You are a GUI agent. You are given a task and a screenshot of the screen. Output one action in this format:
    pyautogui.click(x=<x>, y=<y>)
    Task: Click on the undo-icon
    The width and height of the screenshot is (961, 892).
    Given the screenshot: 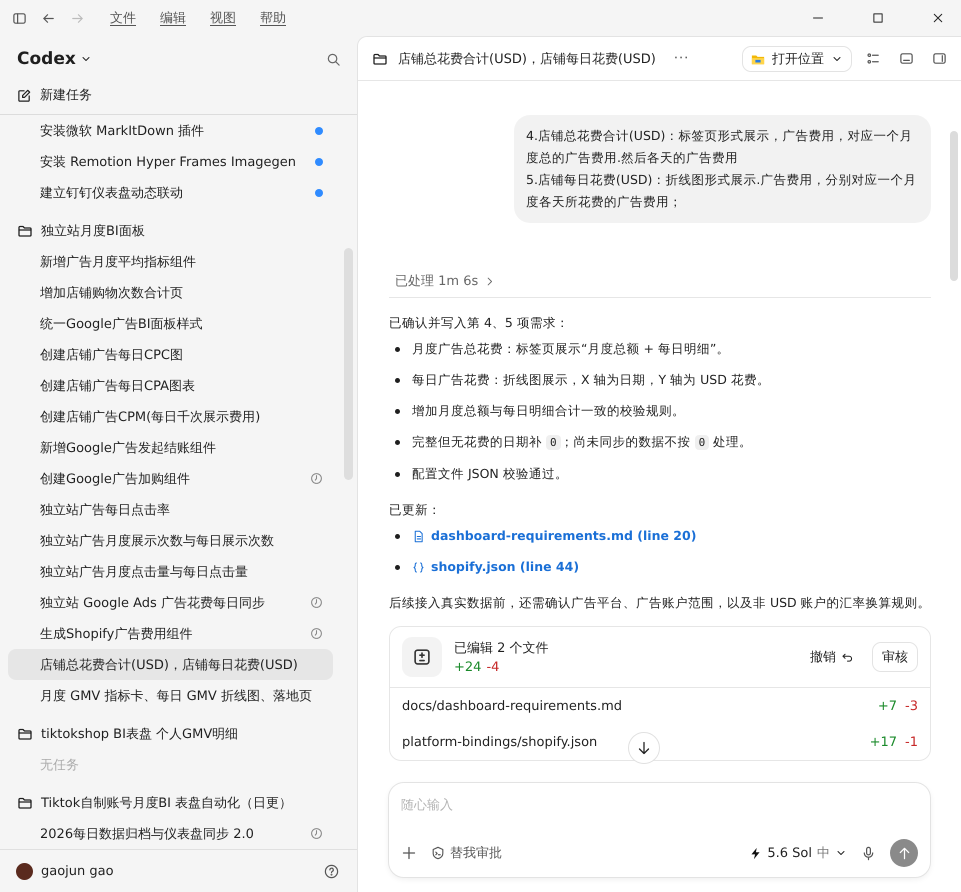 What is the action you would take?
    pyautogui.click(x=847, y=657)
    